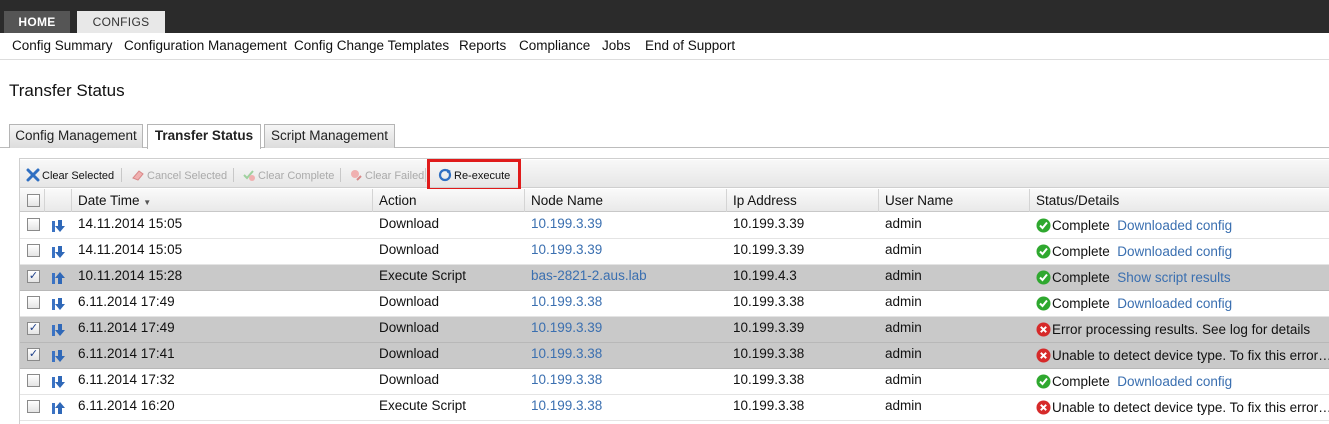  I want to click on toolbar-separator, so click(425, 175).